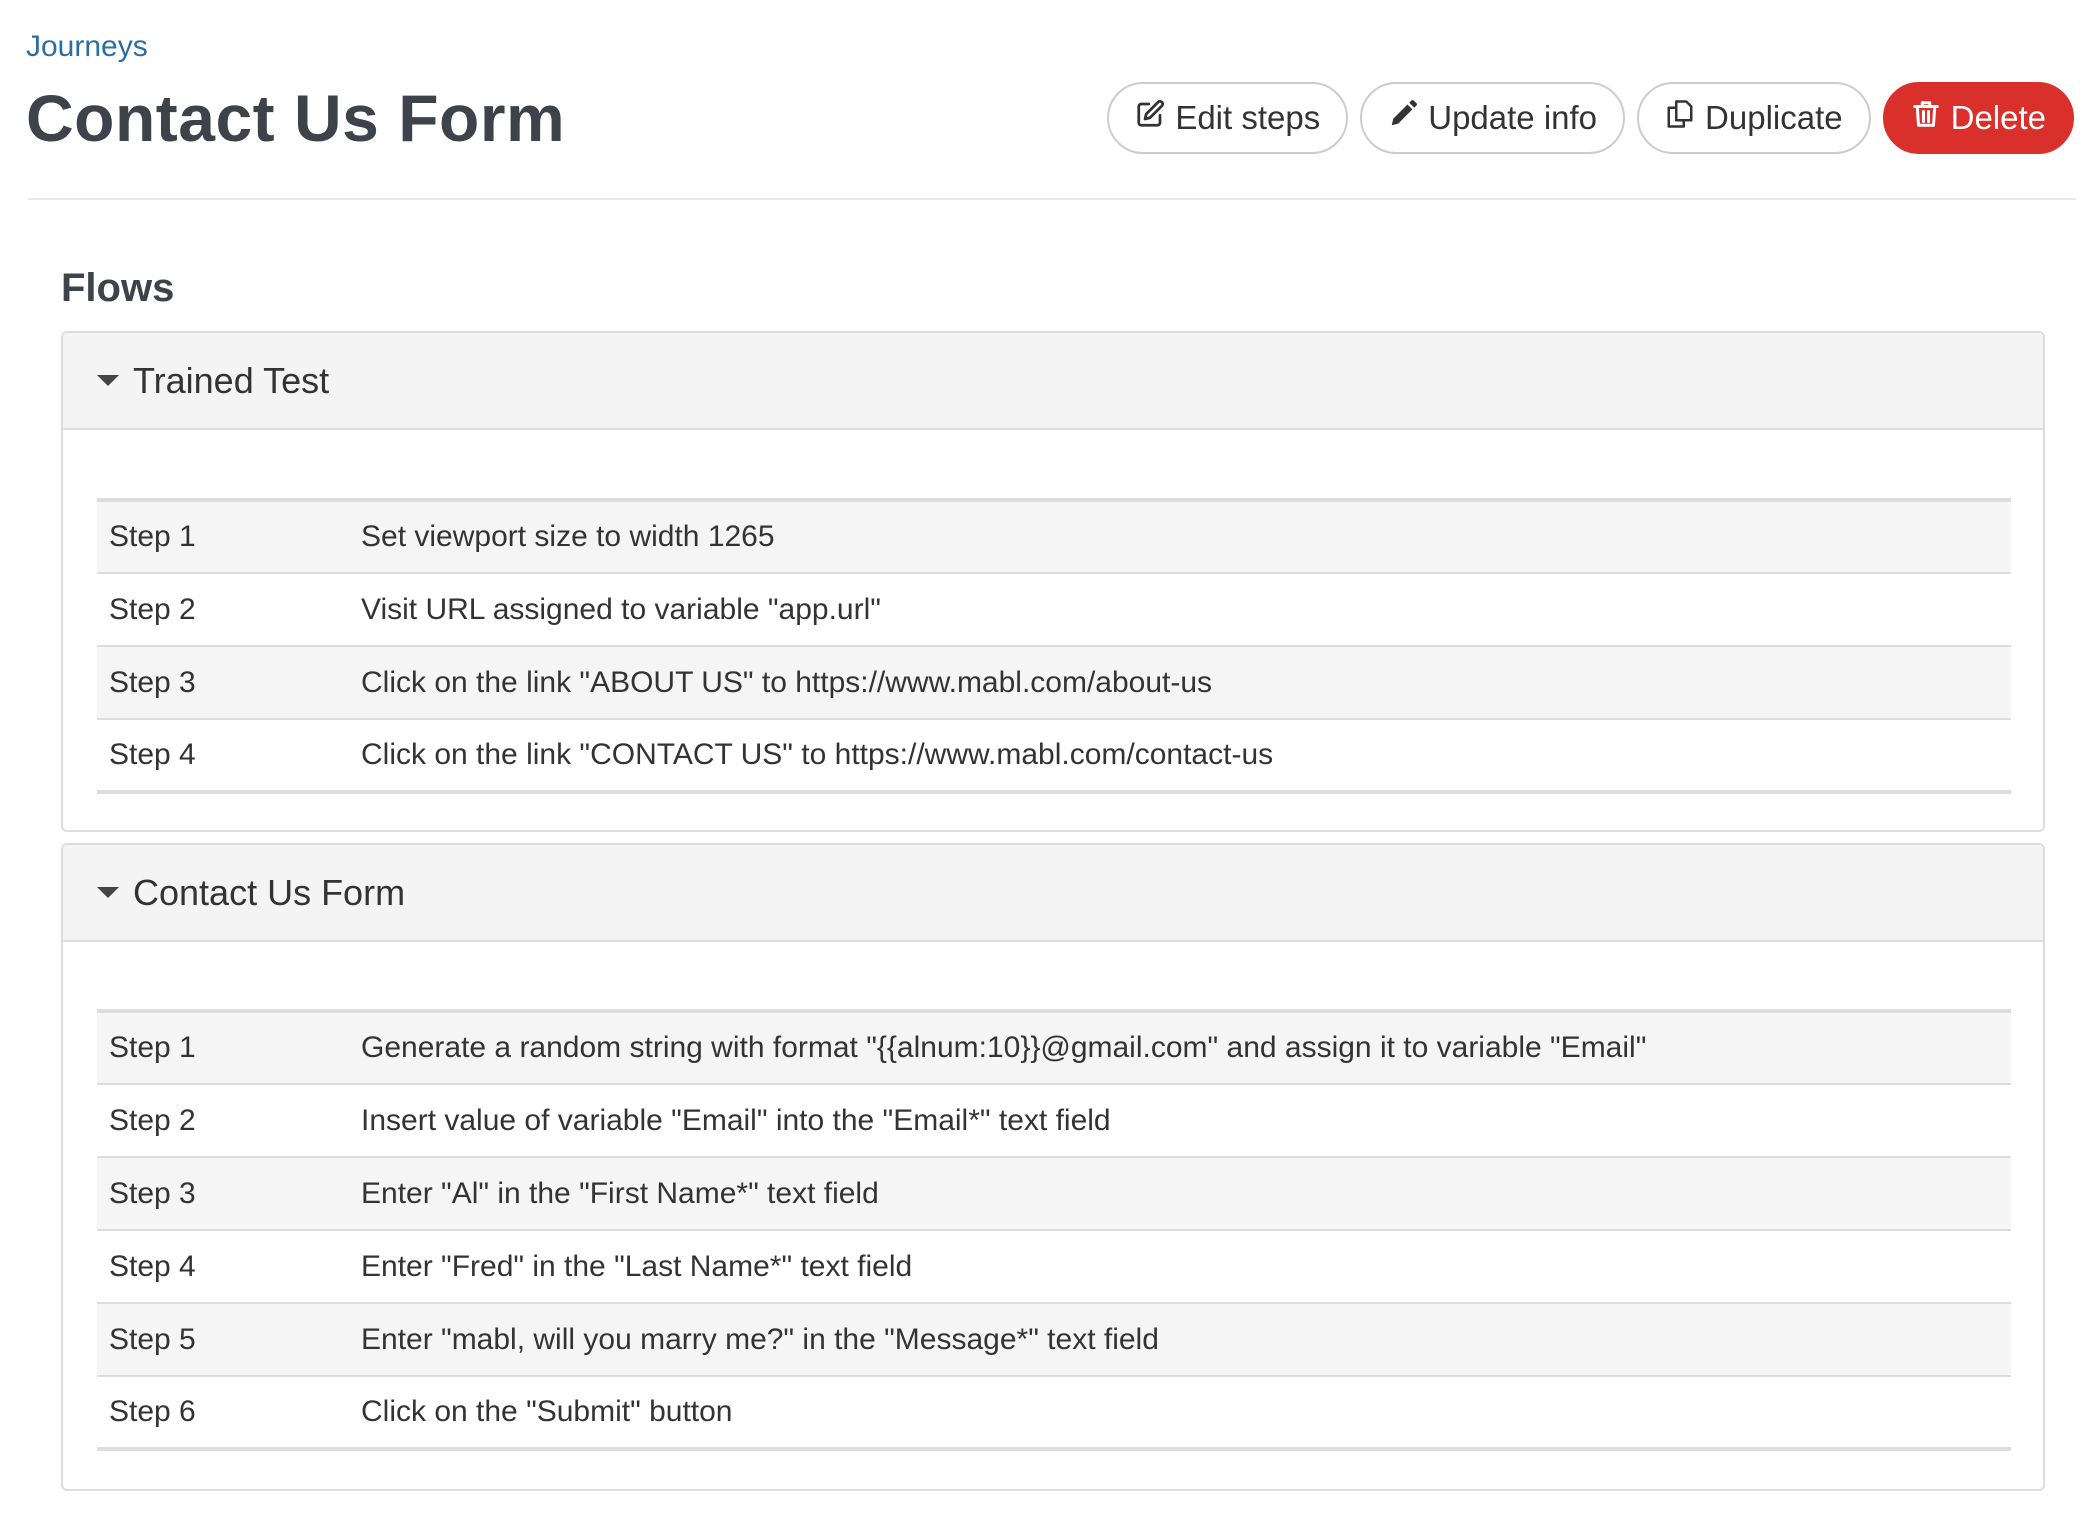 This screenshot has height=1520, width=2100. I want to click on step-label: Step 5, so click(229, 1339).